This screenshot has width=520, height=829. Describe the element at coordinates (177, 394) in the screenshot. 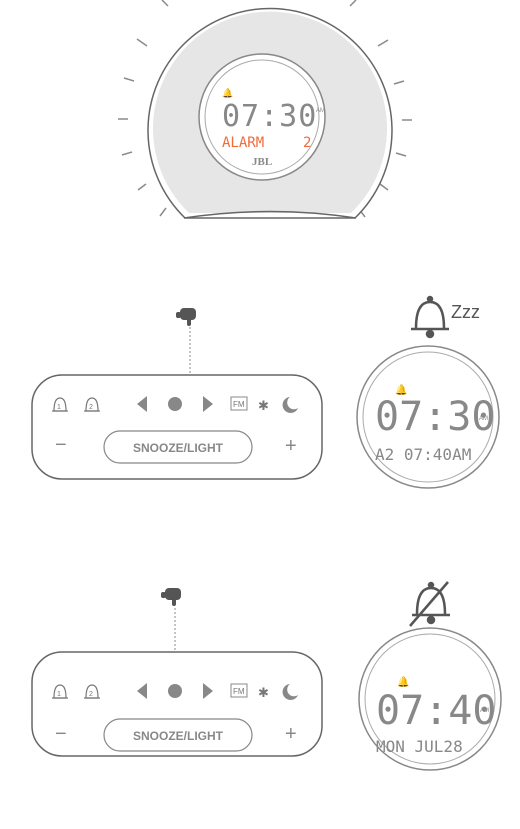

I see `control-panel-1: 1 2 FM ✱ − SNOOZE/LIGHT +` at that location.